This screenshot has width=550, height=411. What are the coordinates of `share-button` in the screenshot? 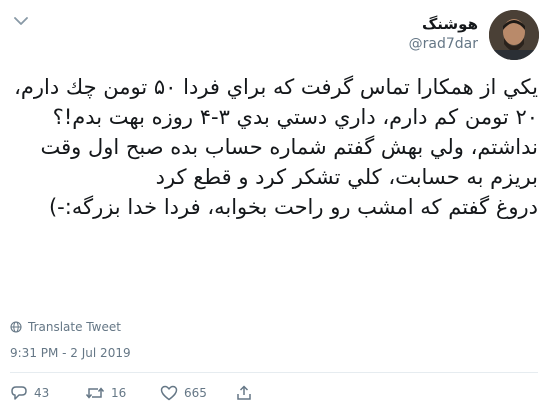 It's located at (244, 393).